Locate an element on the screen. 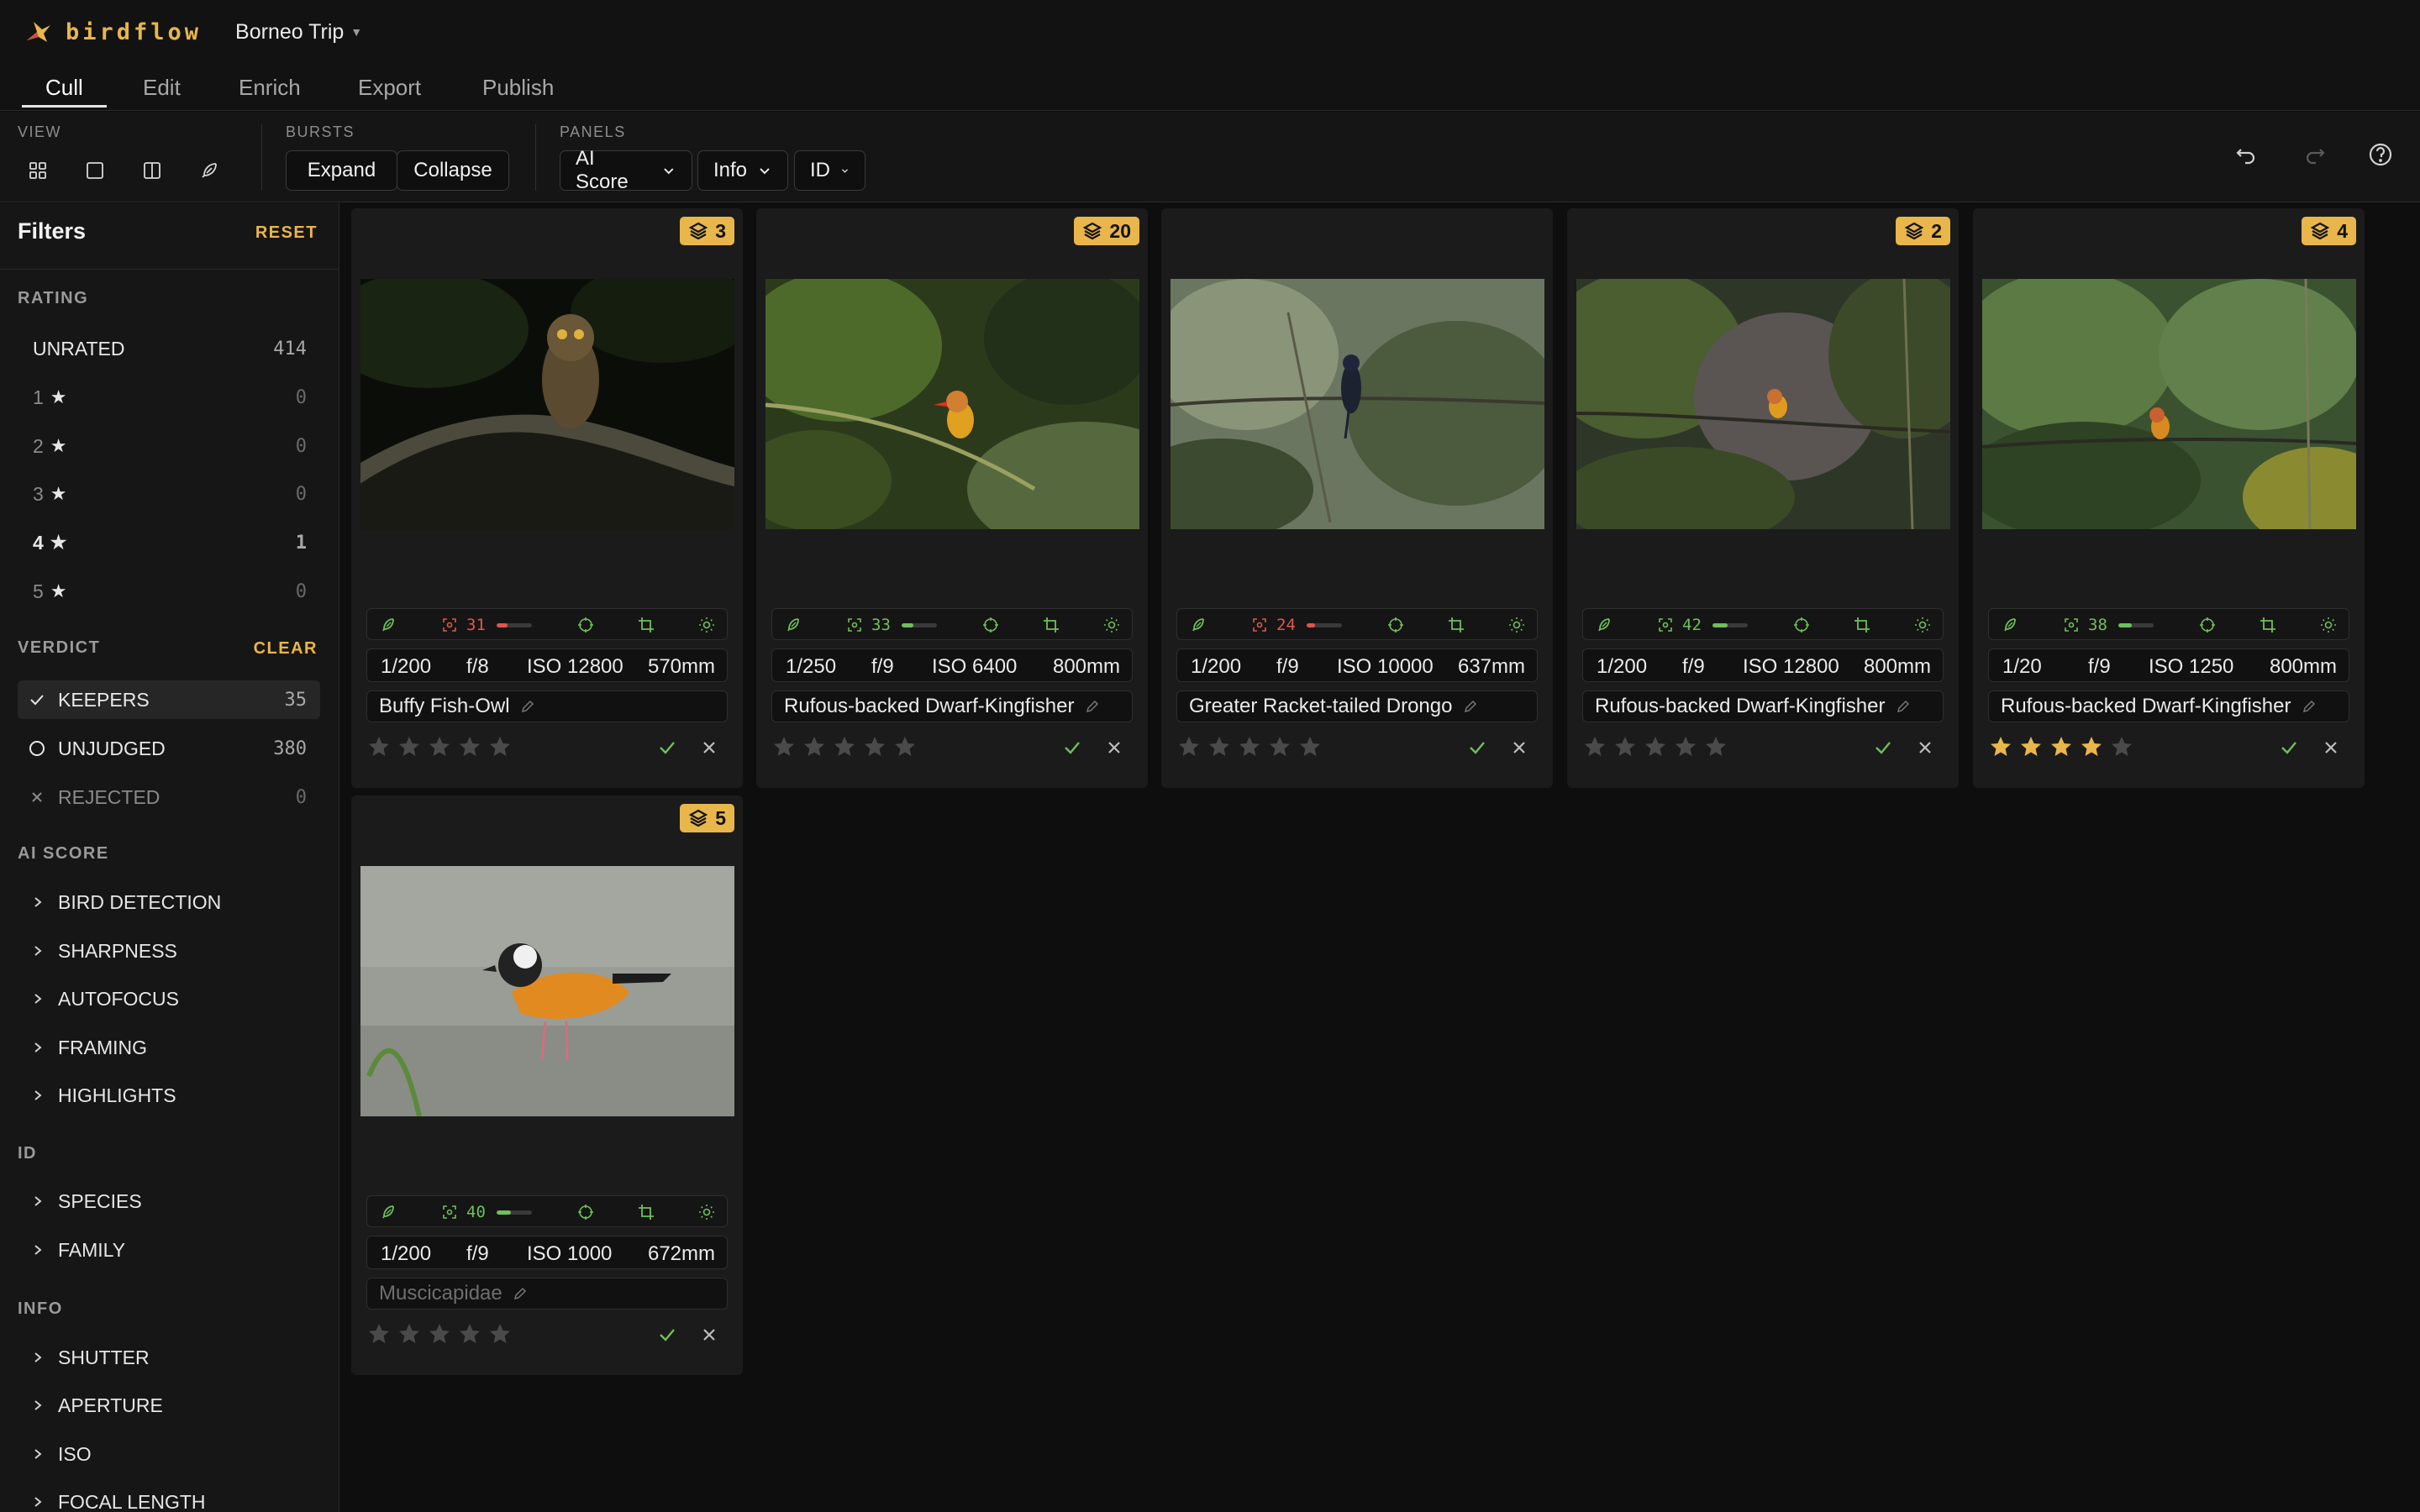 The width and height of the screenshot is (2420, 1512). filter-focal-length: FOCAL LENGTH is located at coordinates (112, 1497).